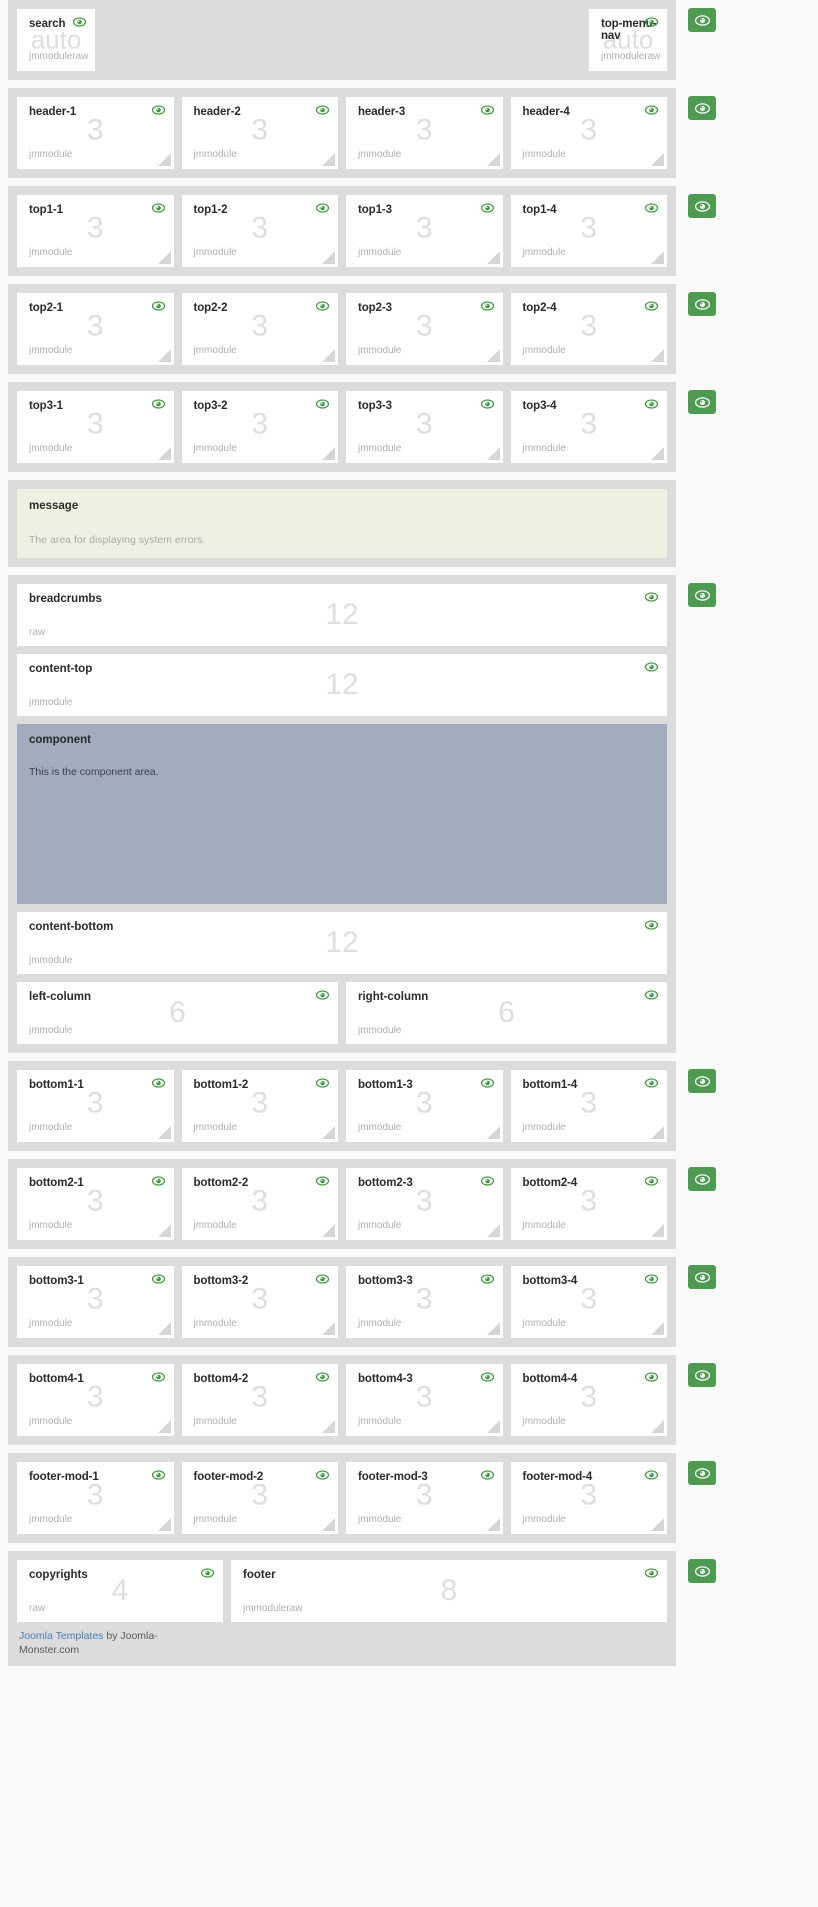 This screenshot has width=818, height=1907. What do you see at coordinates (424, 1400) in the screenshot?
I see `module-bottom4-3: bottom4-3 3 jmmodule` at bounding box center [424, 1400].